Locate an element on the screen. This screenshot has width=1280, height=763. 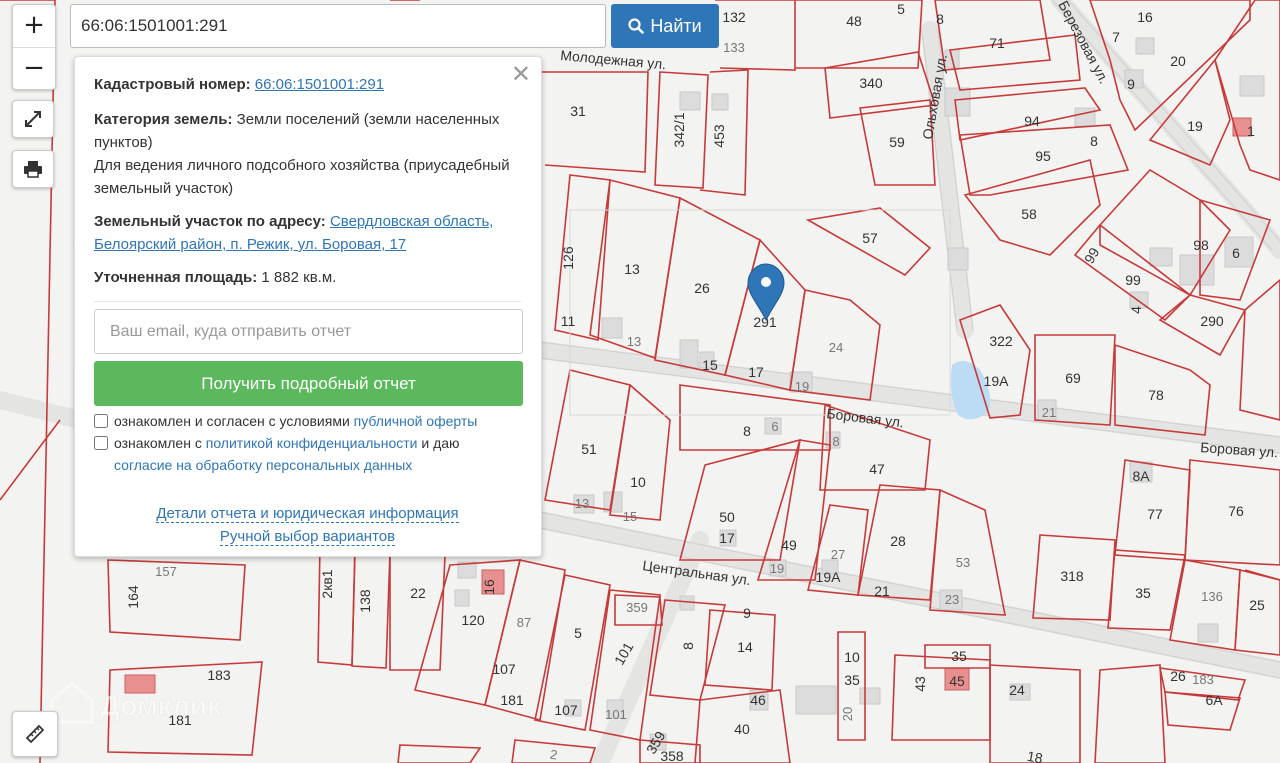
parcel-number-label: 59 is located at coordinates (897, 142).